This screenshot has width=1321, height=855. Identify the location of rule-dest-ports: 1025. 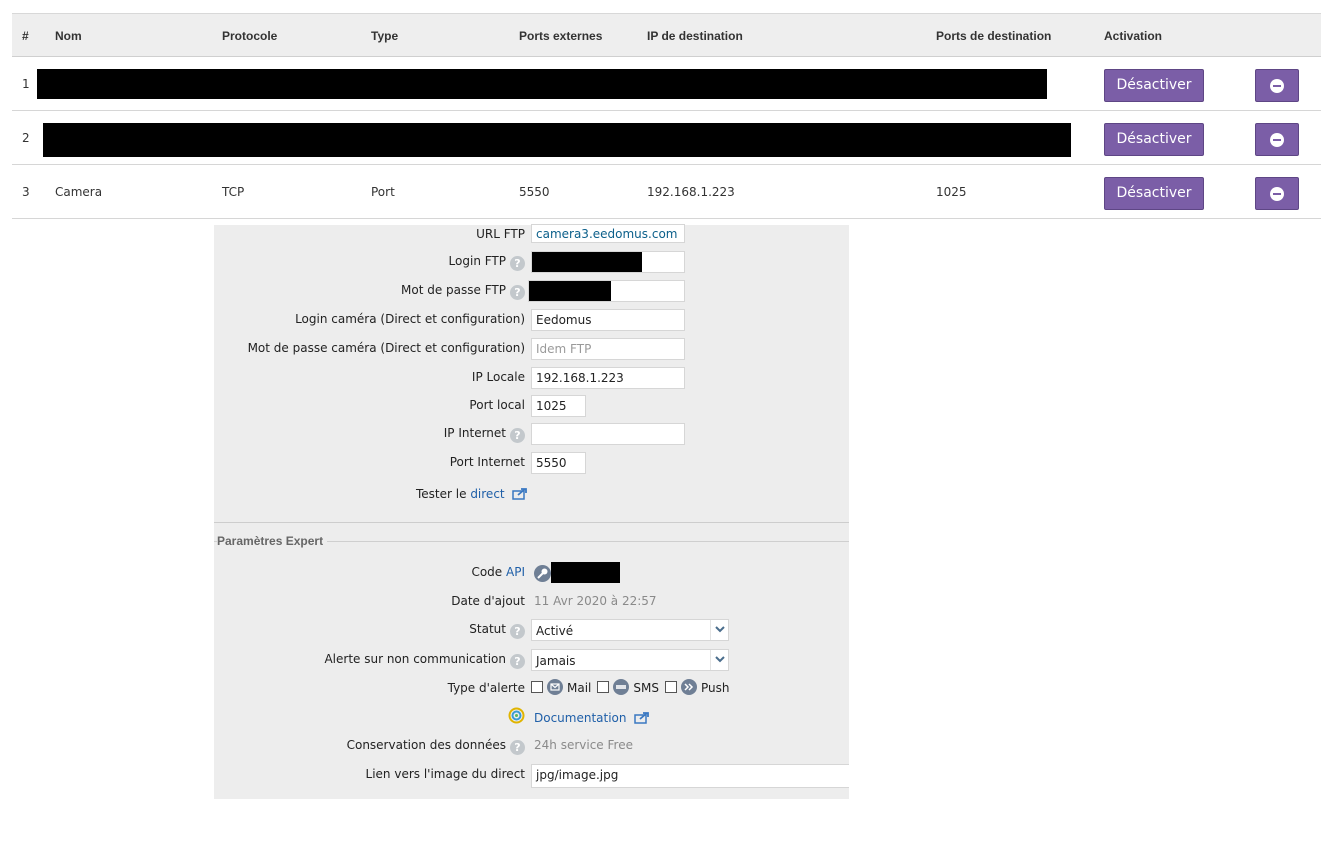
(951, 192).